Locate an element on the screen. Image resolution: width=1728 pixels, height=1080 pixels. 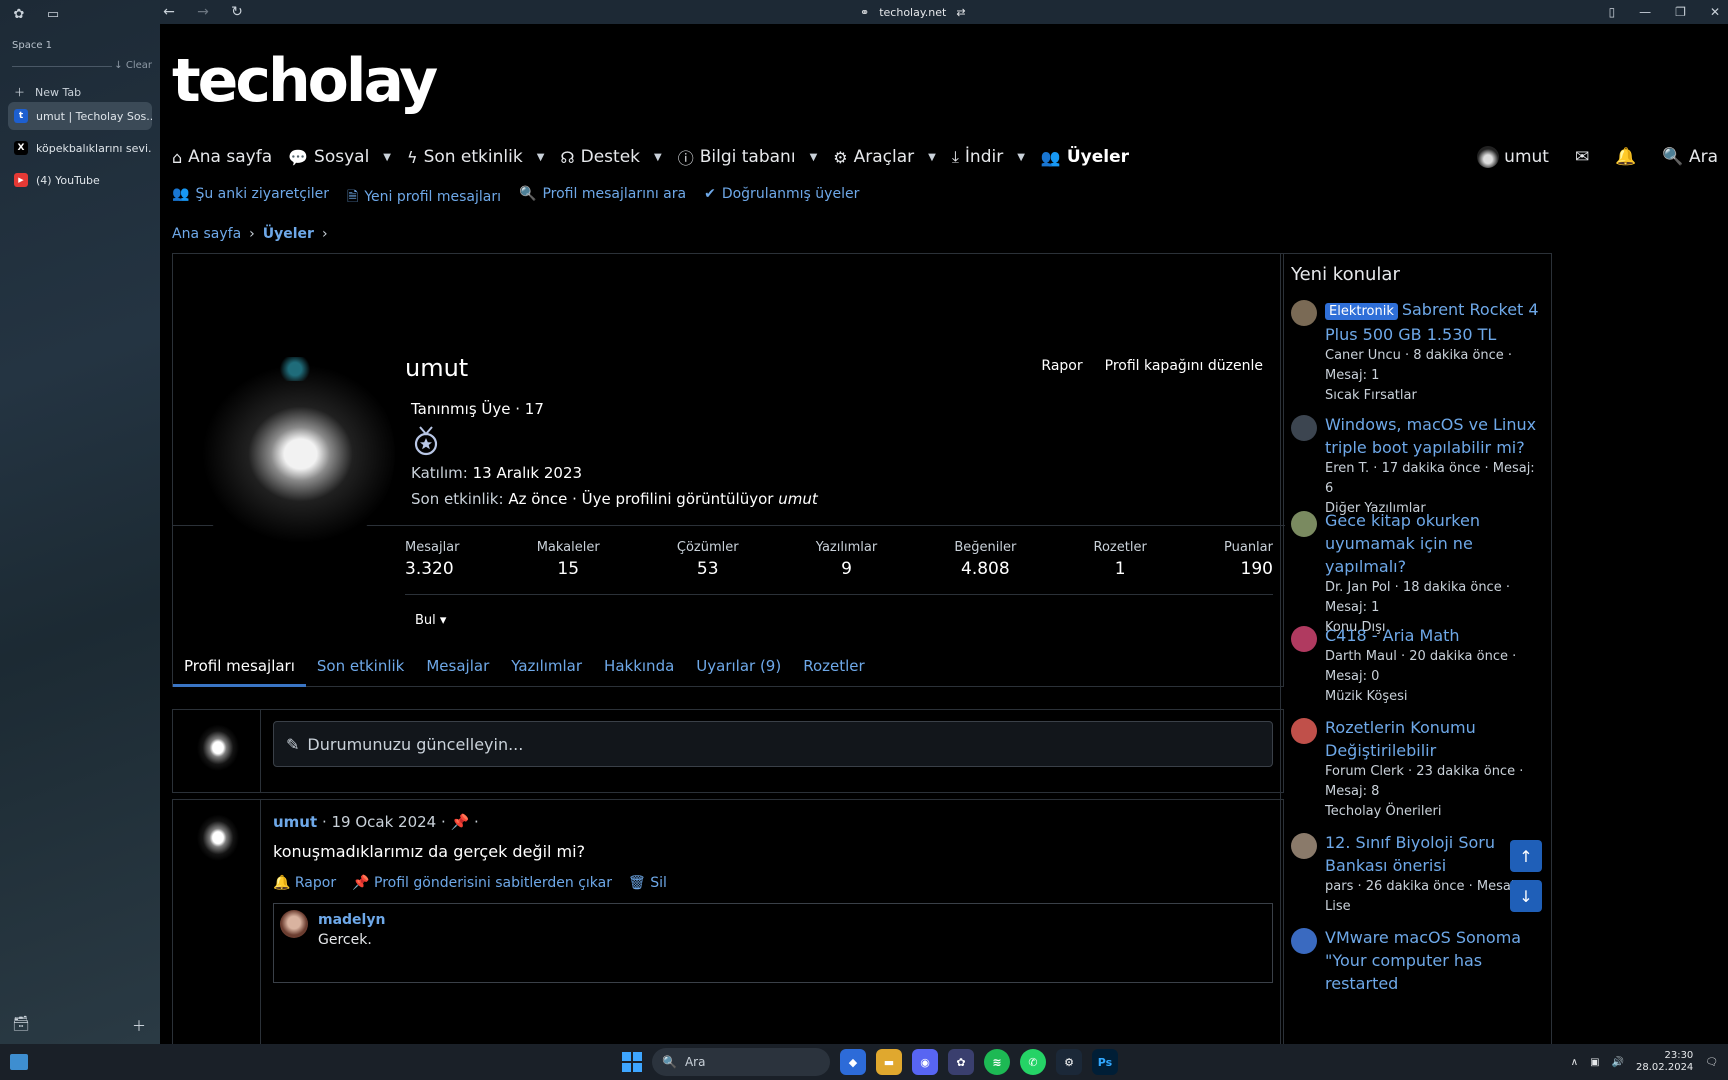
back-icon: ← is located at coordinates (169, 12).